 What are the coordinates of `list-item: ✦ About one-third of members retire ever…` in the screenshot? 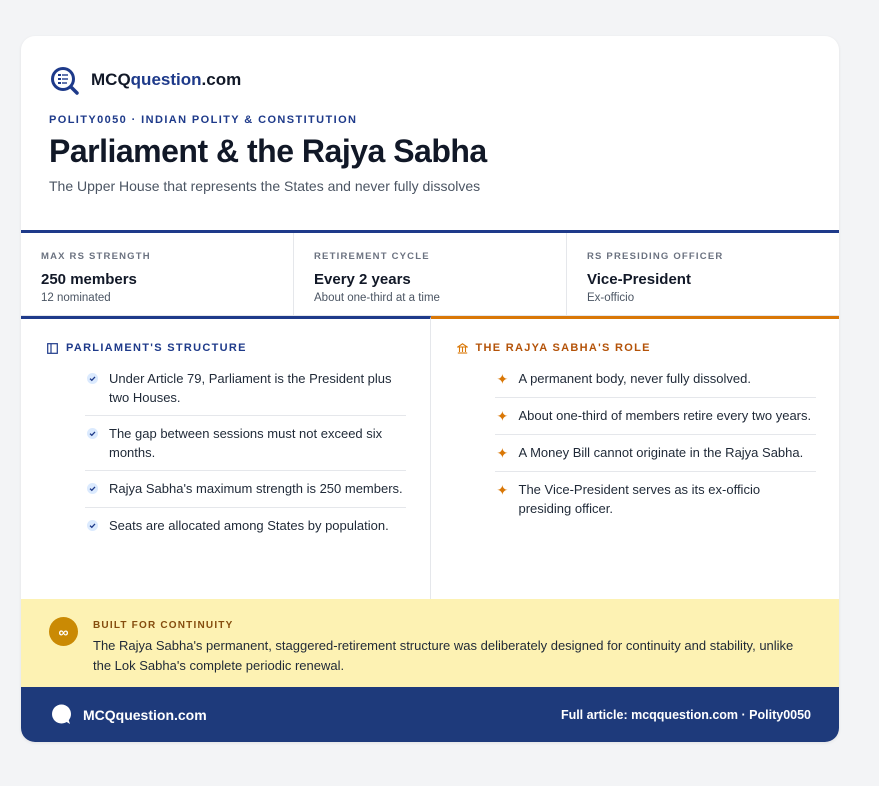 It's located at (655, 420).